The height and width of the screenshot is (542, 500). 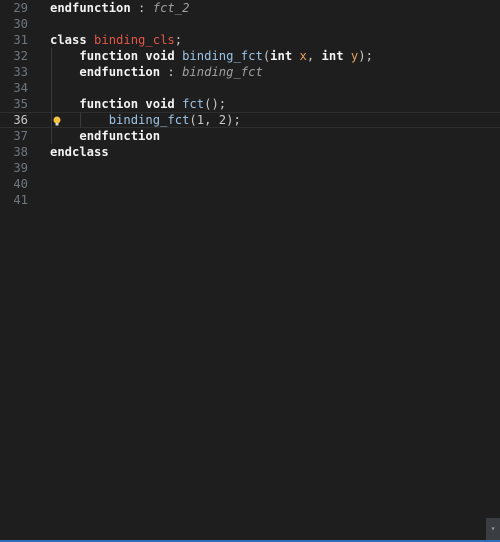 I want to click on code-token: ,, so click(x=314, y=56).